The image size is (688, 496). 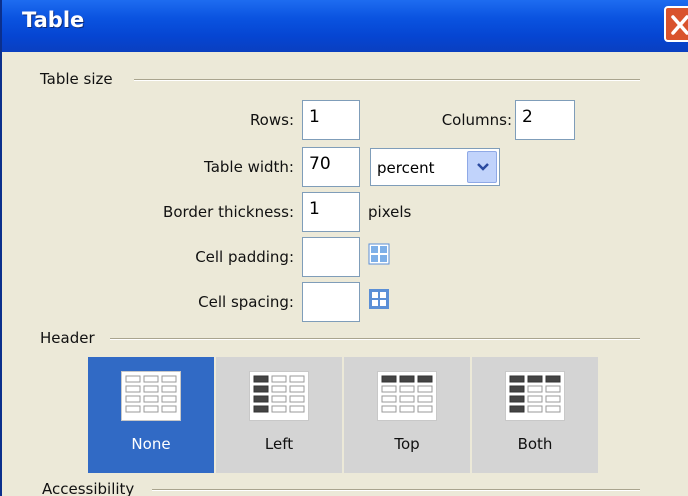 What do you see at coordinates (331, 167) in the screenshot?
I see `table-width-field: 70` at bounding box center [331, 167].